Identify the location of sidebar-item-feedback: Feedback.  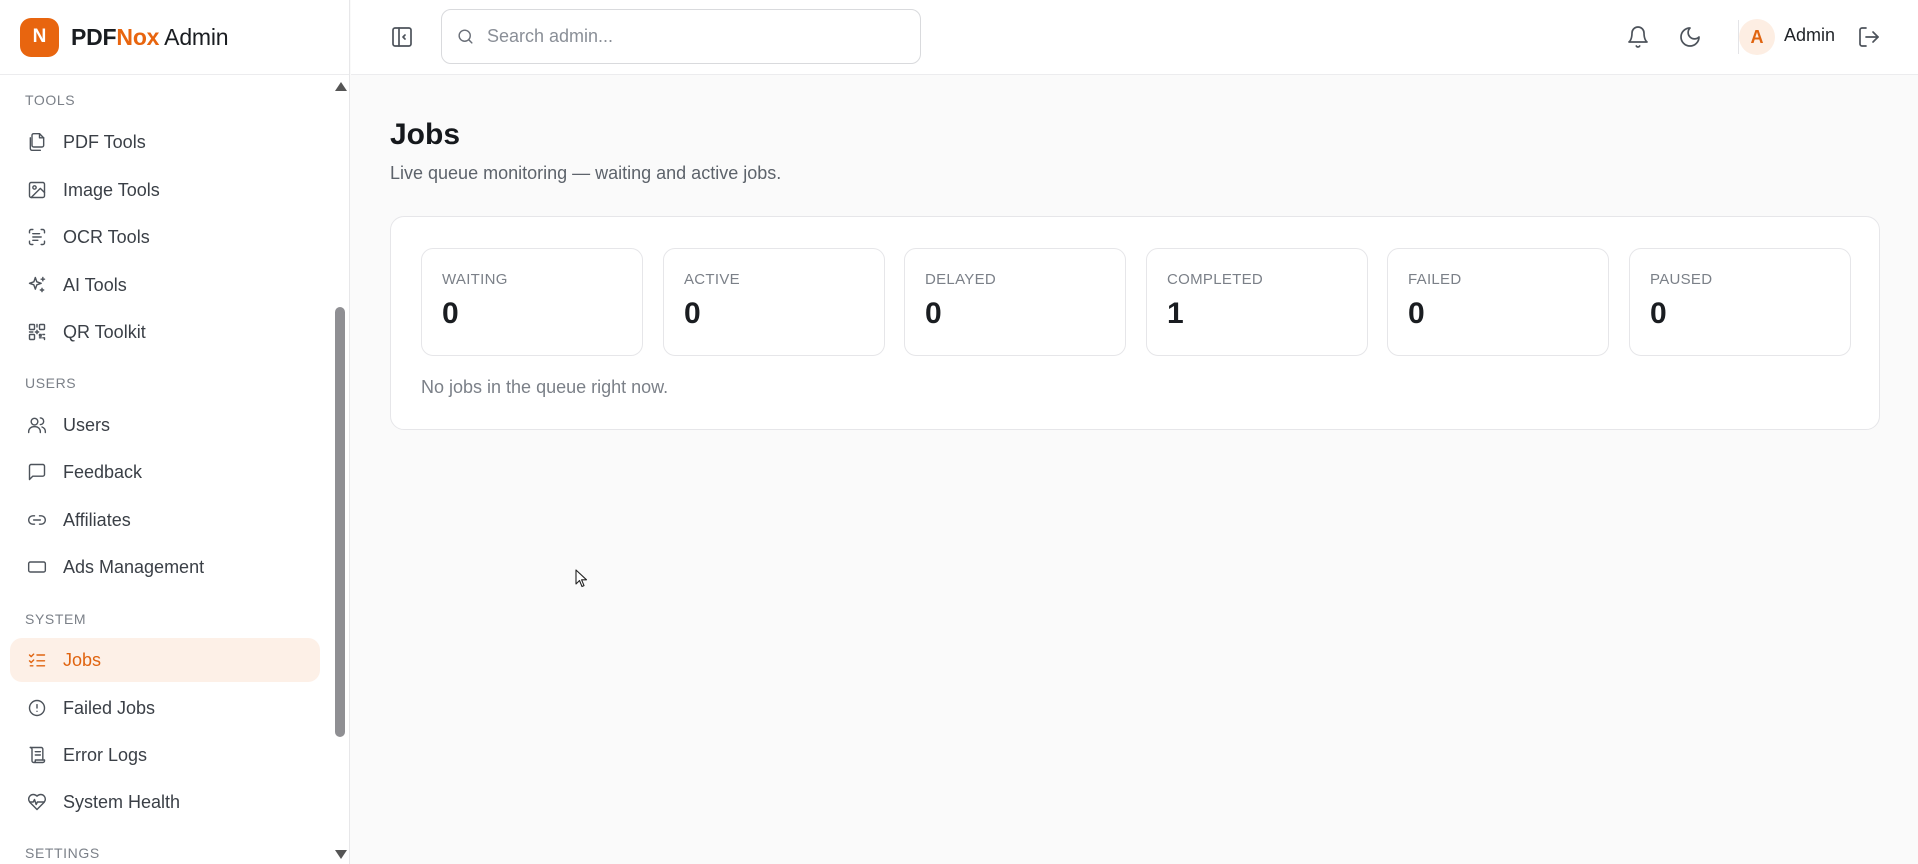
(165, 472).